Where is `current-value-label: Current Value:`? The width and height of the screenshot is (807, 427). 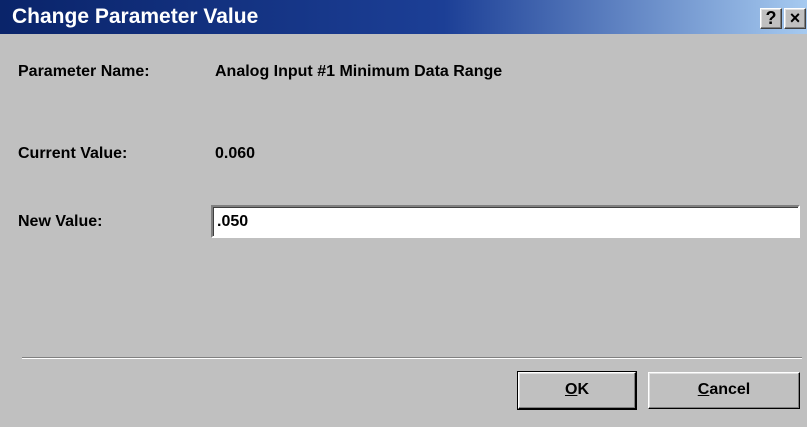
current-value-label: Current Value: is located at coordinates (73, 153).